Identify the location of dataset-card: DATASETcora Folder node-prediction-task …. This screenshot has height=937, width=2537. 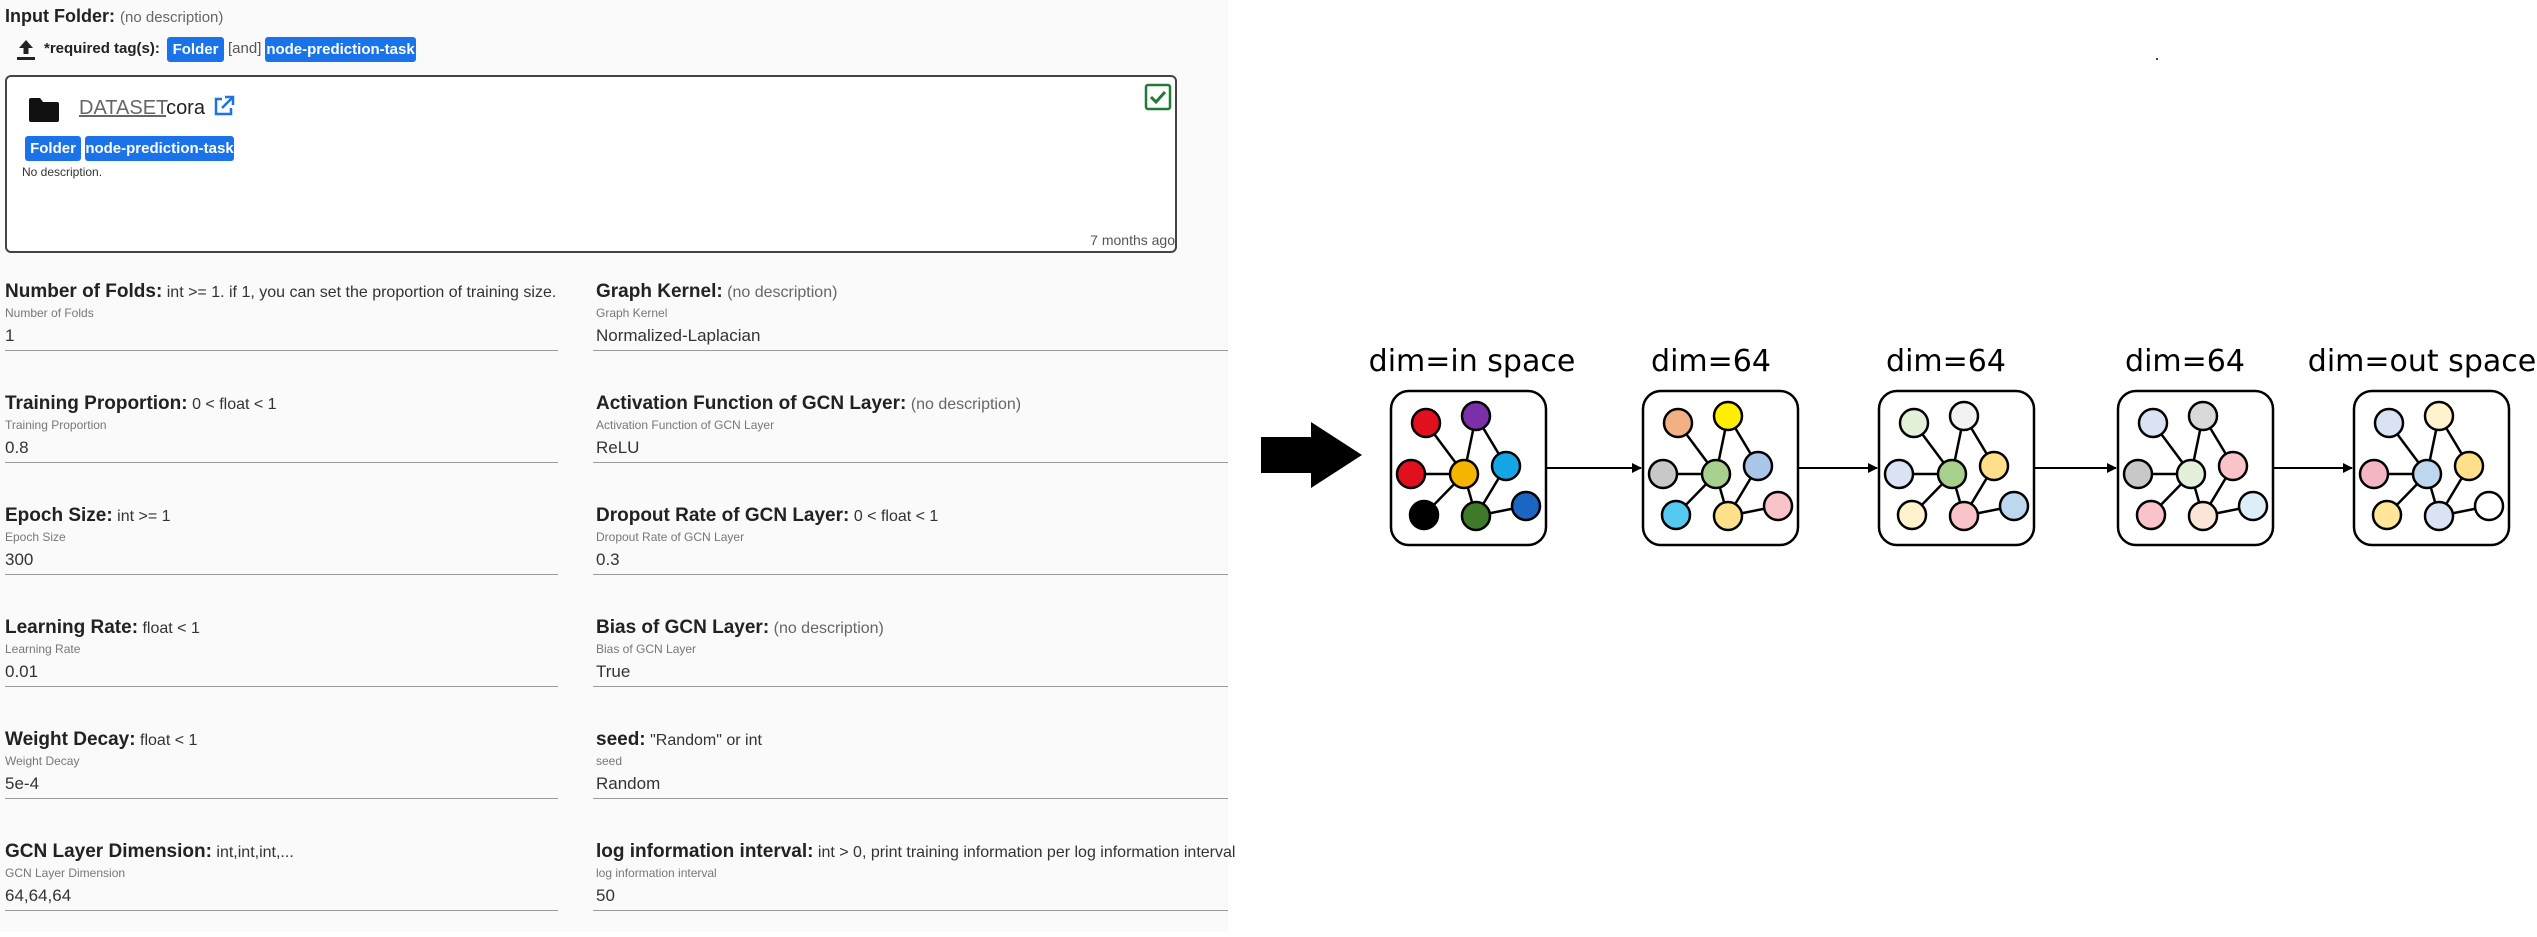
(591, 164).